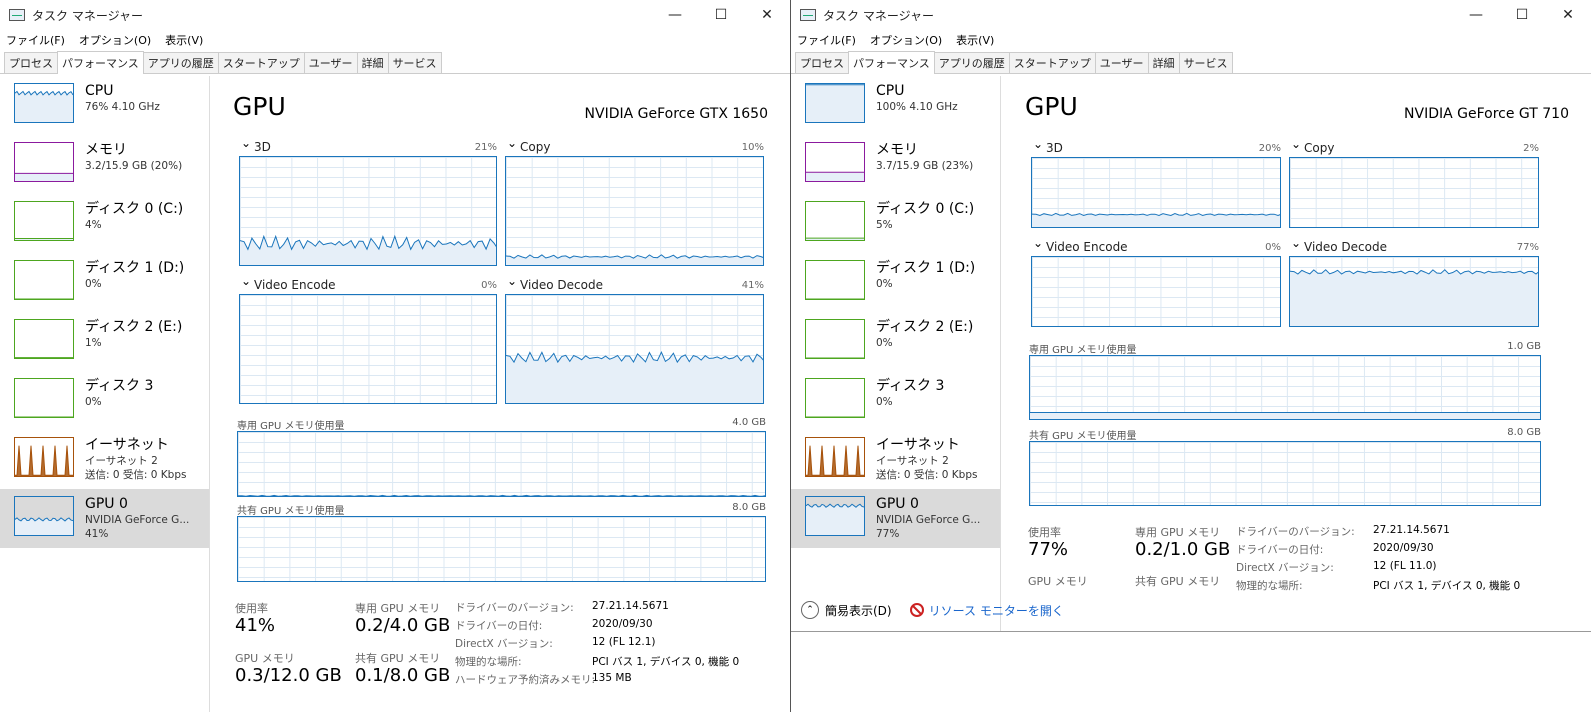 The height and width of the screenshot is (712, 1592). Describe the element at coordinates (137, 518) in the screenshot. I see `sidebar-item-info: GPU 0 NVIDIA GeForce G... 41%` at that location.